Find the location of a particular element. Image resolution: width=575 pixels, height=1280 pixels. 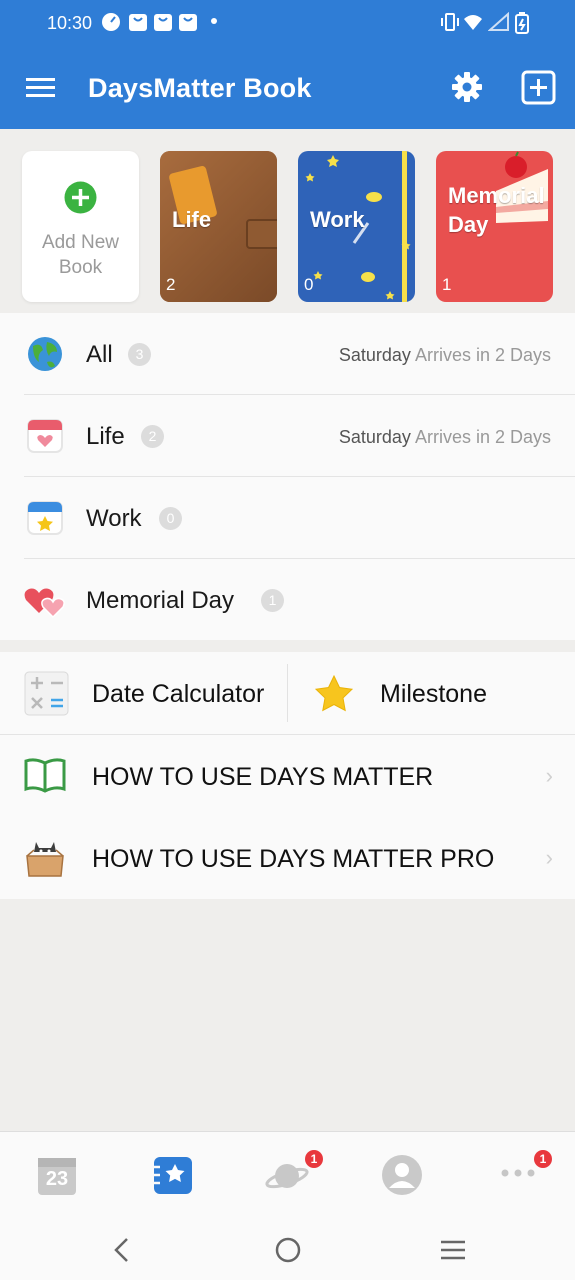

home-icon is located at coordinates (288, 1250).